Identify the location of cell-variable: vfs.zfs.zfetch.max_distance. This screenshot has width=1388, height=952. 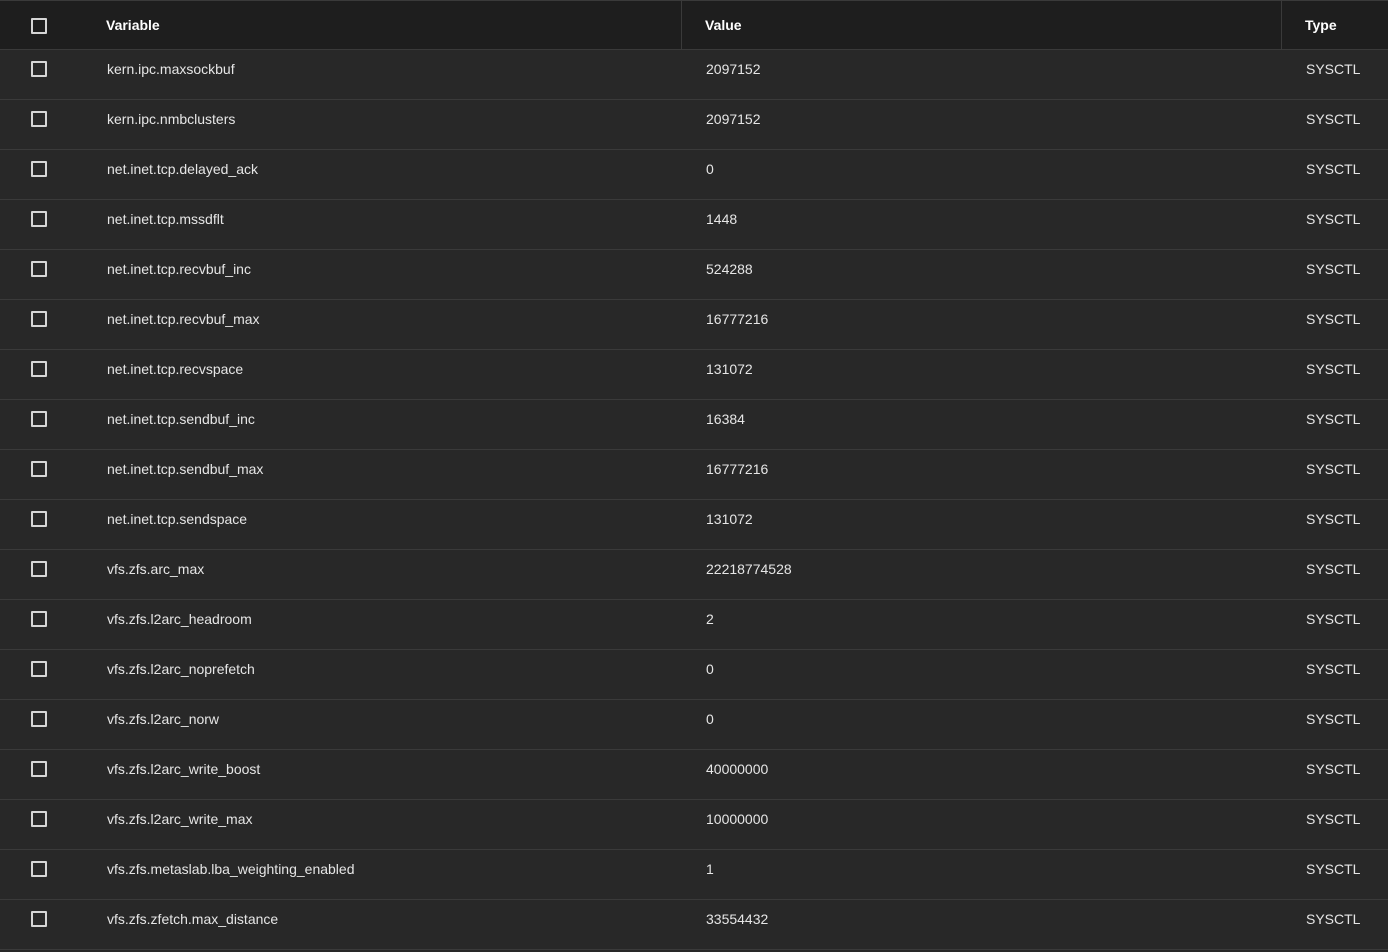
(193, 919).